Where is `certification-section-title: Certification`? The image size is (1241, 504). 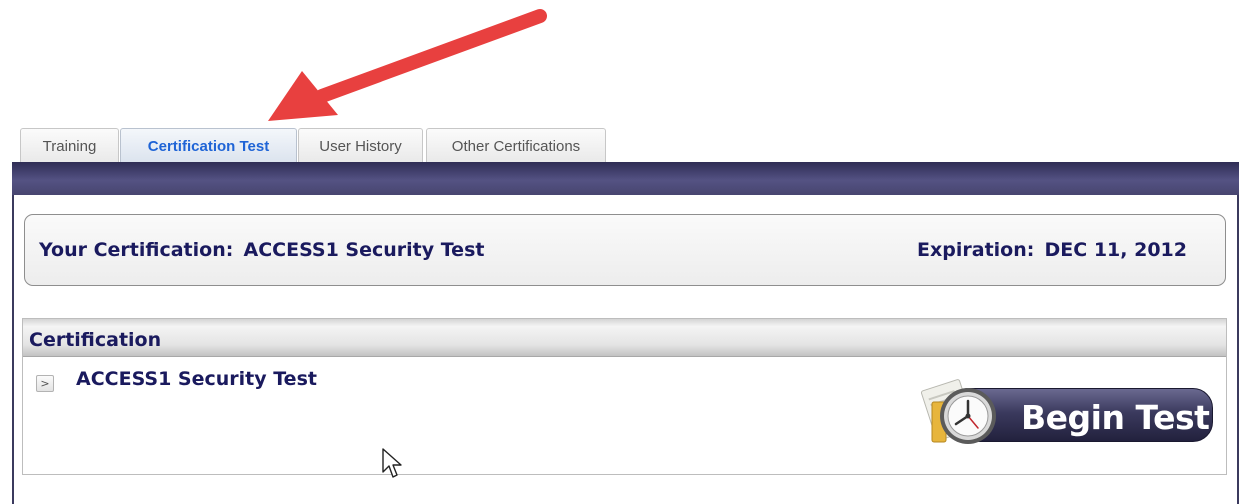
certification-section-title: Certification is located at coordinates (95, 340).